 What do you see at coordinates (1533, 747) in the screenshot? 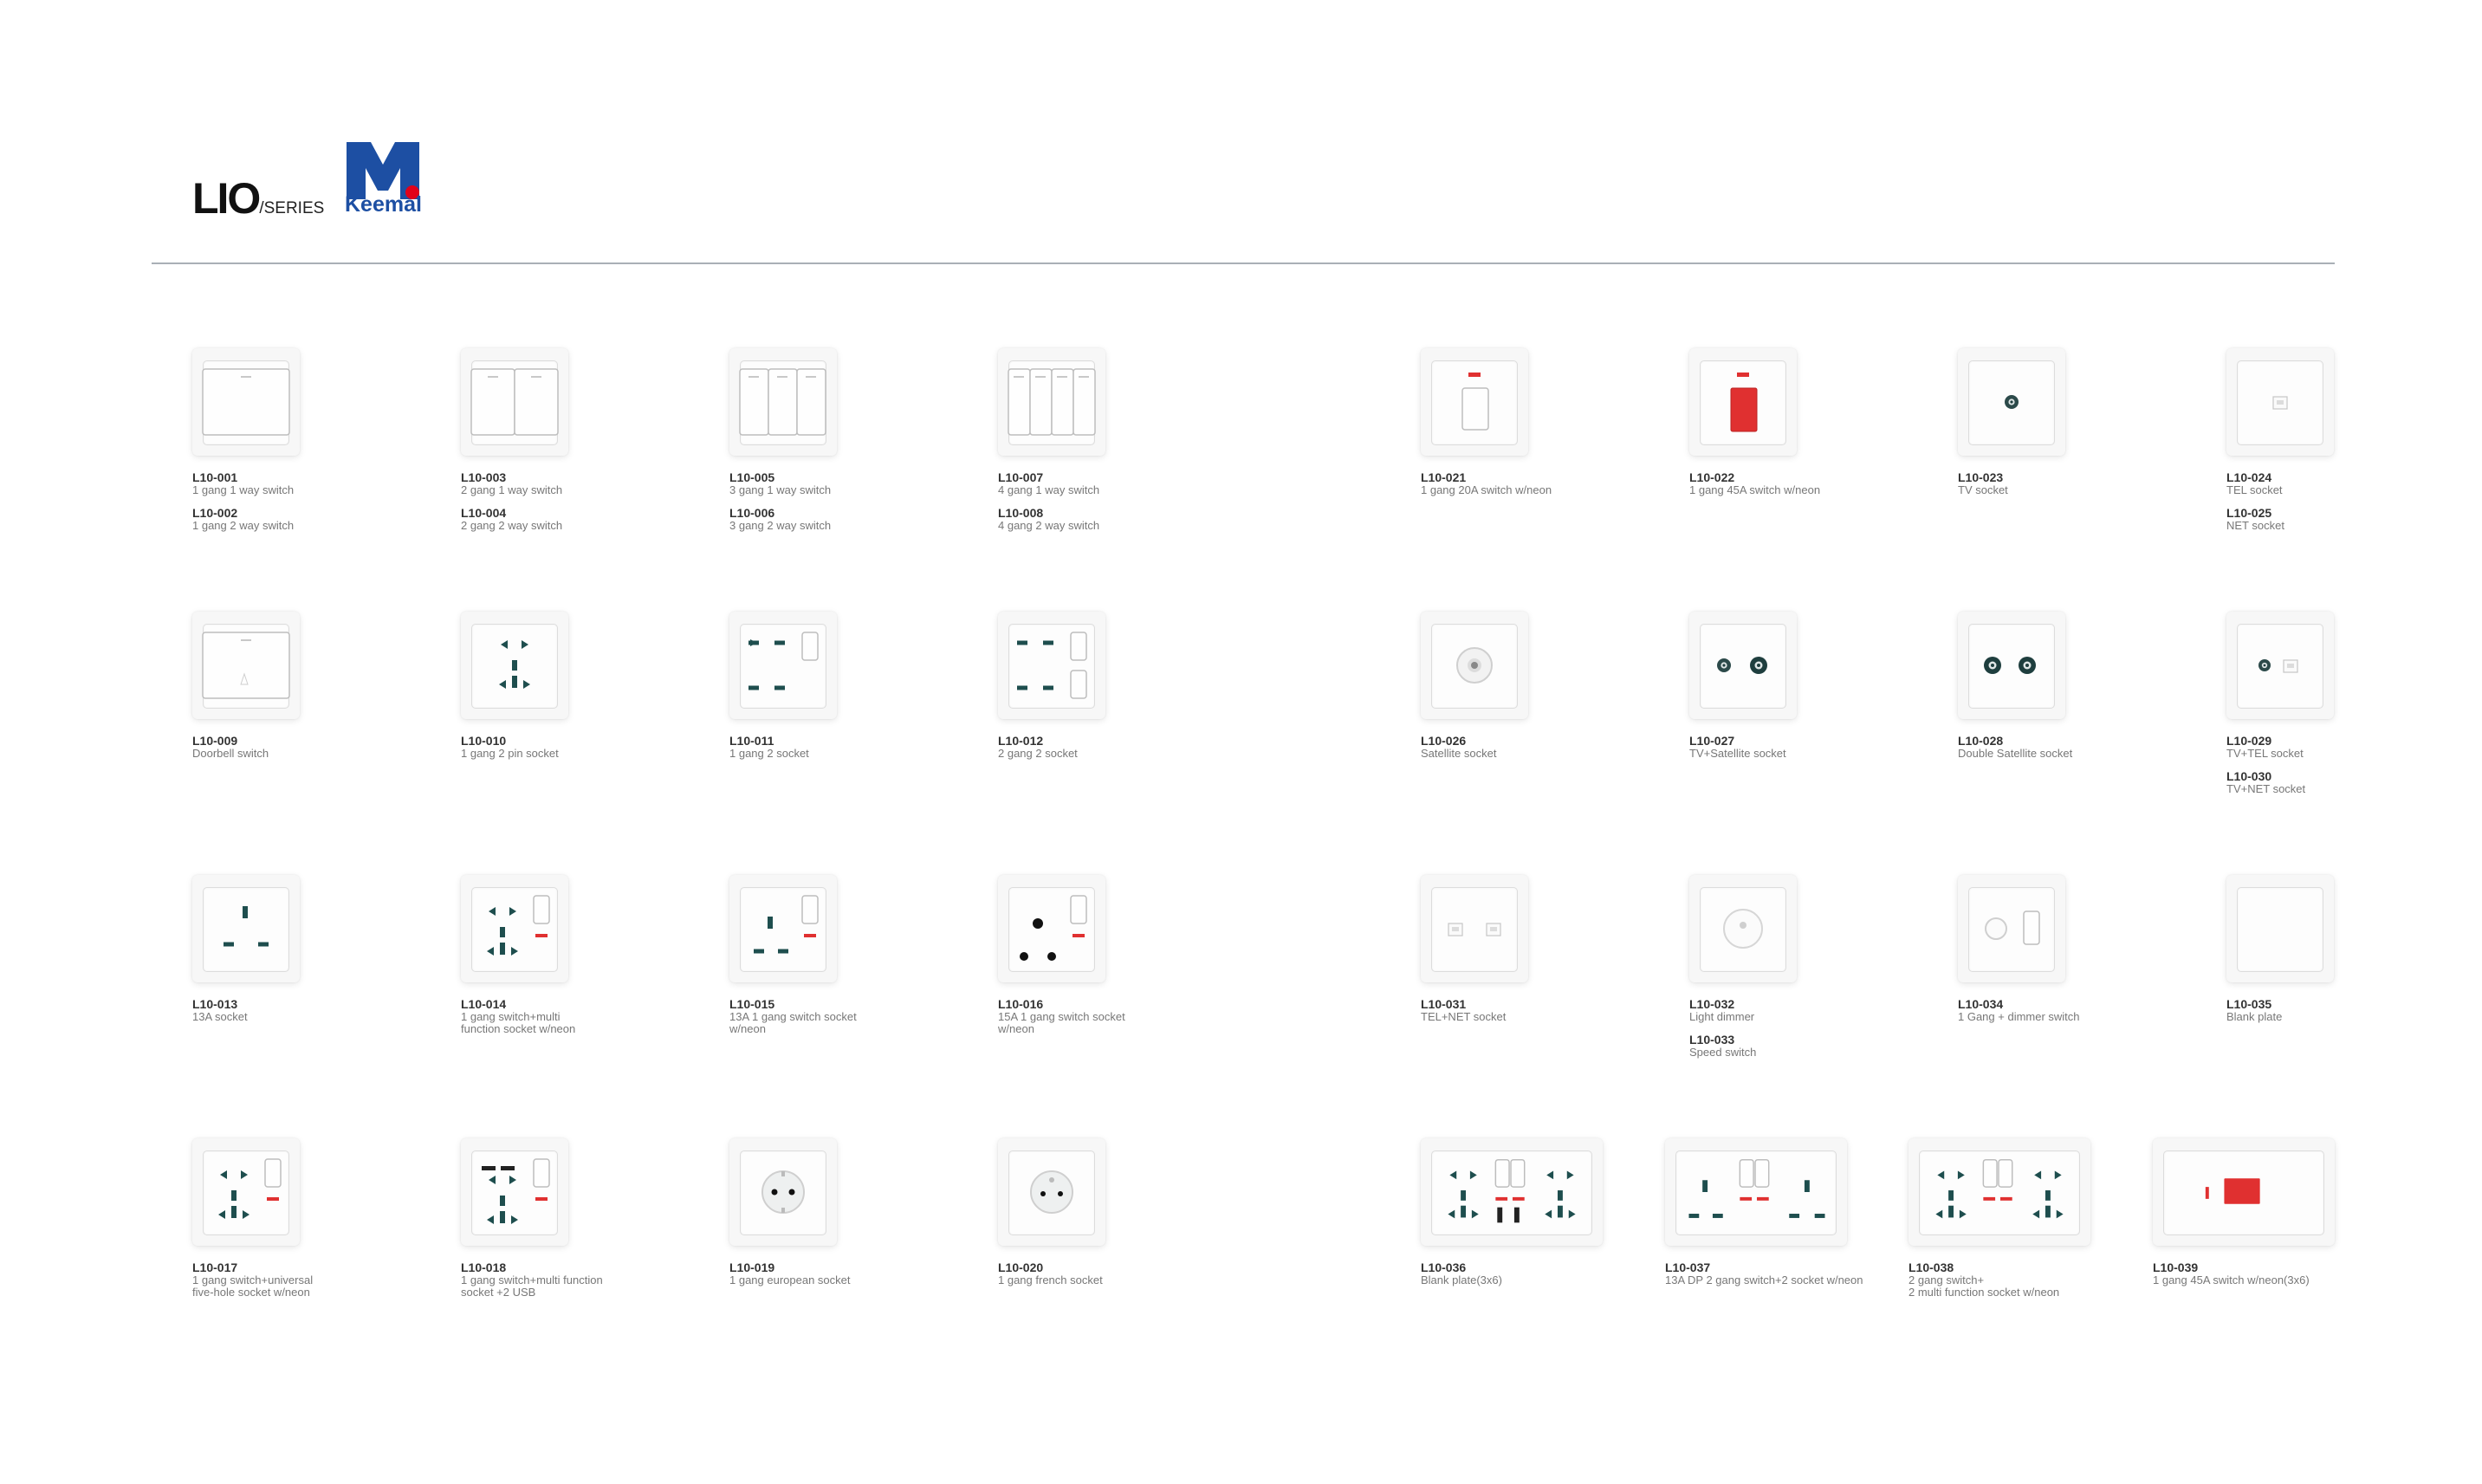
I see `product-caption: L10-026 Satellite socket` at bounding box center [1533, 747].